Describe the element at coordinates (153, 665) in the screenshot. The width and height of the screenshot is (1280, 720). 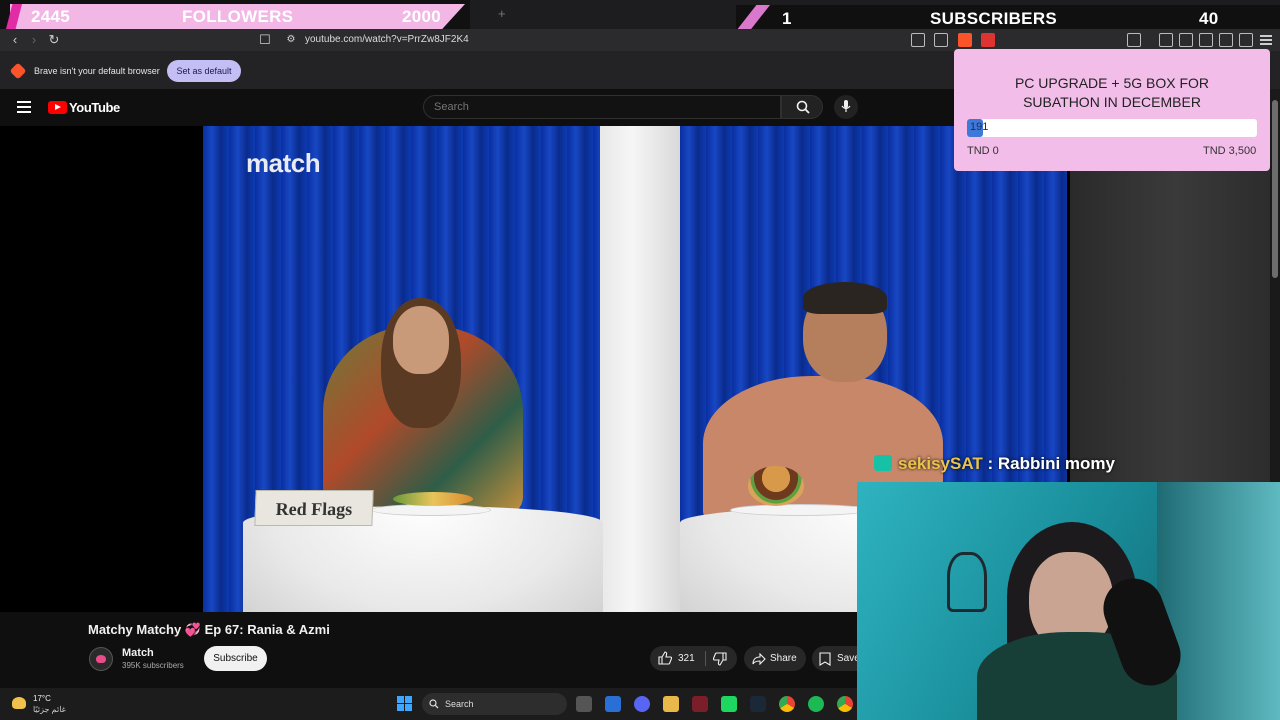
I see `channel-subscriber-count: 395K subscribers` at that location.